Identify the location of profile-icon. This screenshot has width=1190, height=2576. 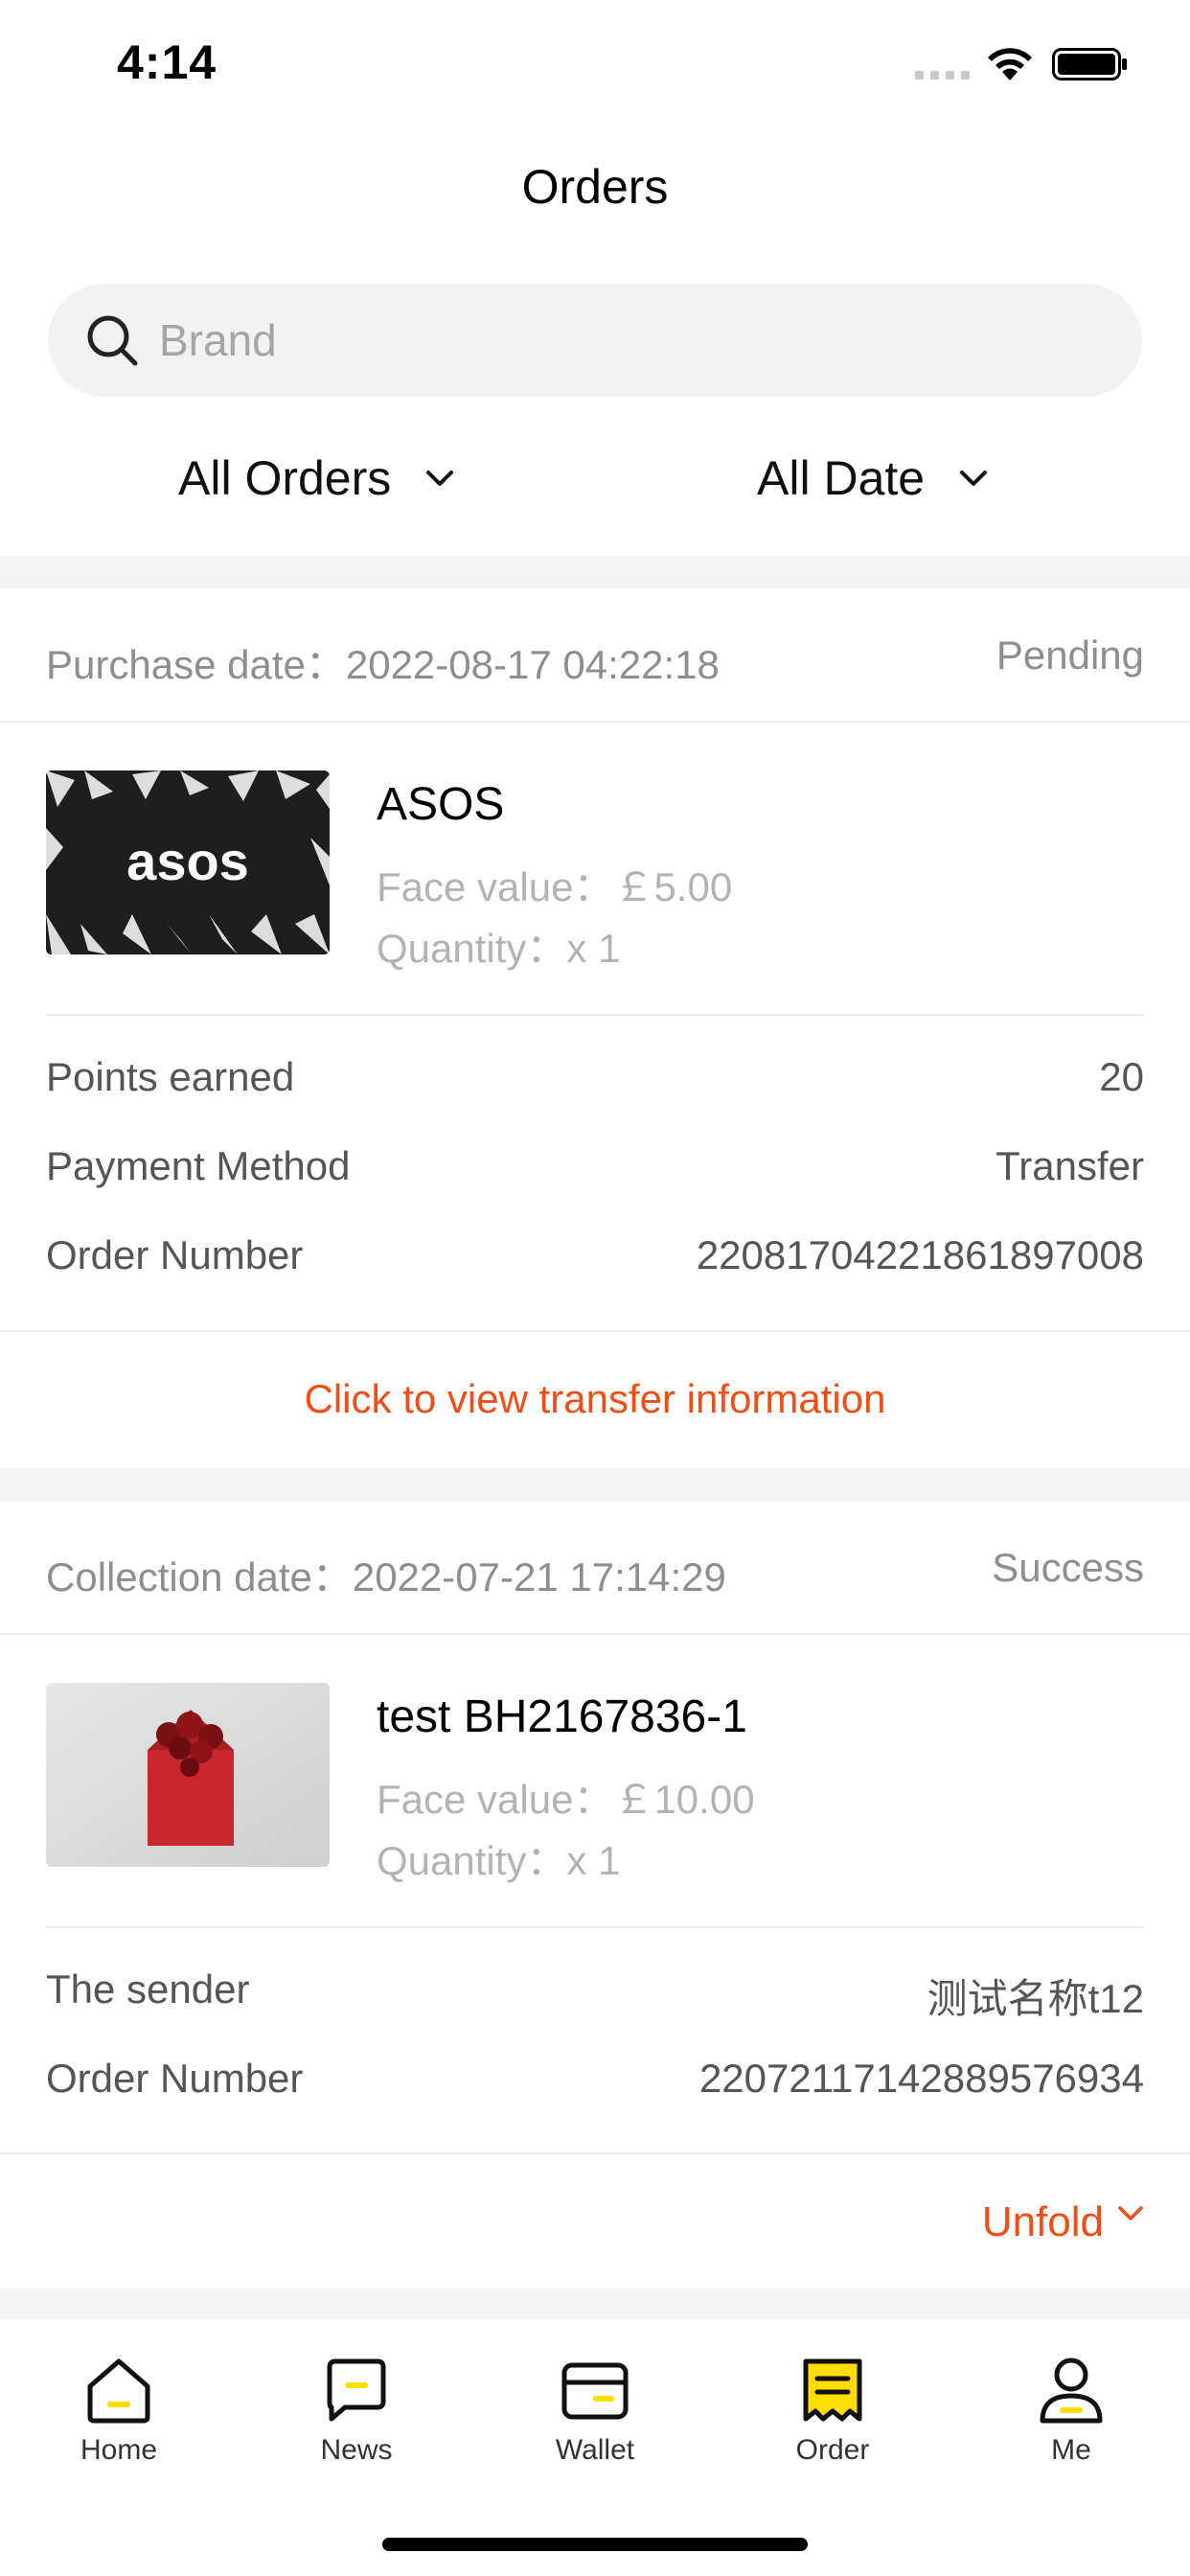
(1071, 2391).